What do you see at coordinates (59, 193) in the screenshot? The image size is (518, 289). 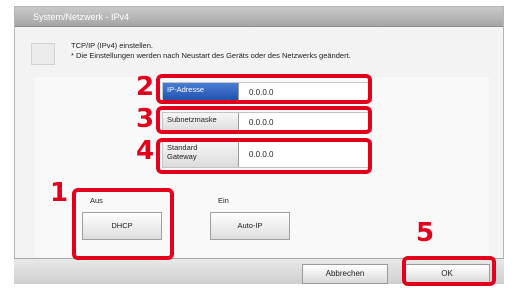 I see `step-number-1: 1` at bounding box center [59, 193].